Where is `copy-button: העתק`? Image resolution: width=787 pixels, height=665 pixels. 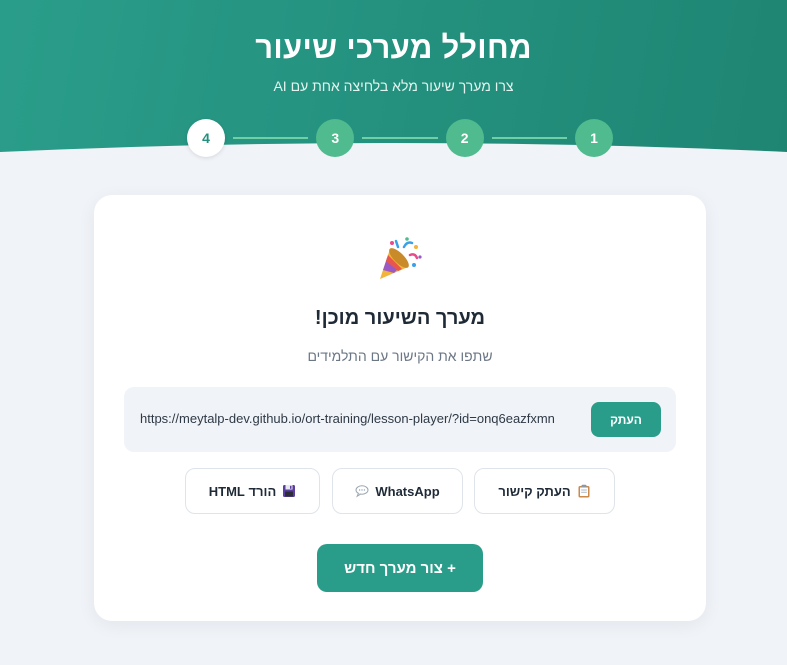
copy-button: העתק is located at coordinates (626, 419).